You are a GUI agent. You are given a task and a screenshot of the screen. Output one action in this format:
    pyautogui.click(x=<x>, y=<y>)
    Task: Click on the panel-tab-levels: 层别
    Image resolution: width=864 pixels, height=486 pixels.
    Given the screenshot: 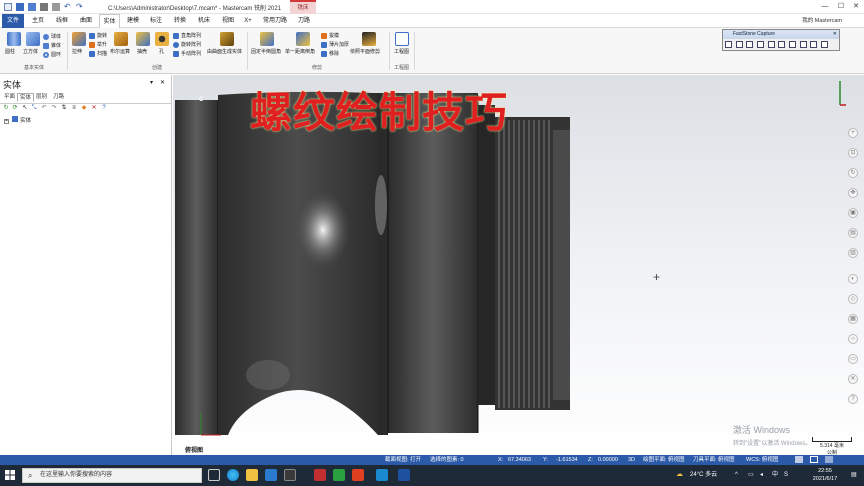 What is the action you would take?
    pyautogui.click(x=41, y=97)
    